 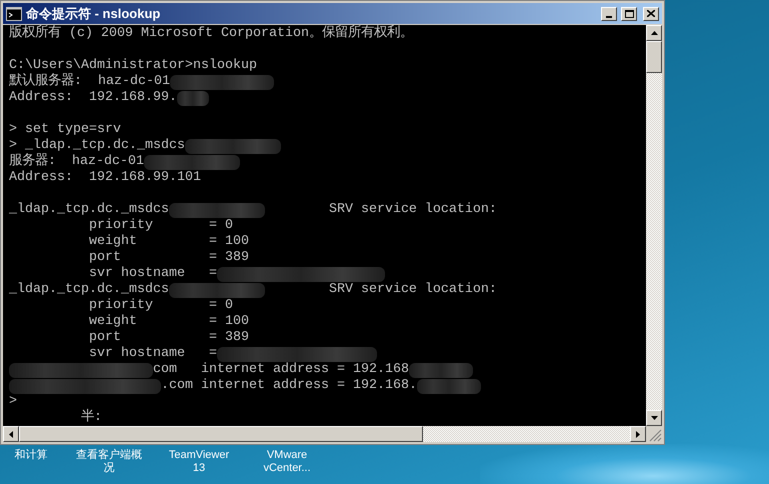 What do you see at coordinates (65, 130) in the screenshot?
I see `console-text: > set type=srv` at bounding box center [65, 130].